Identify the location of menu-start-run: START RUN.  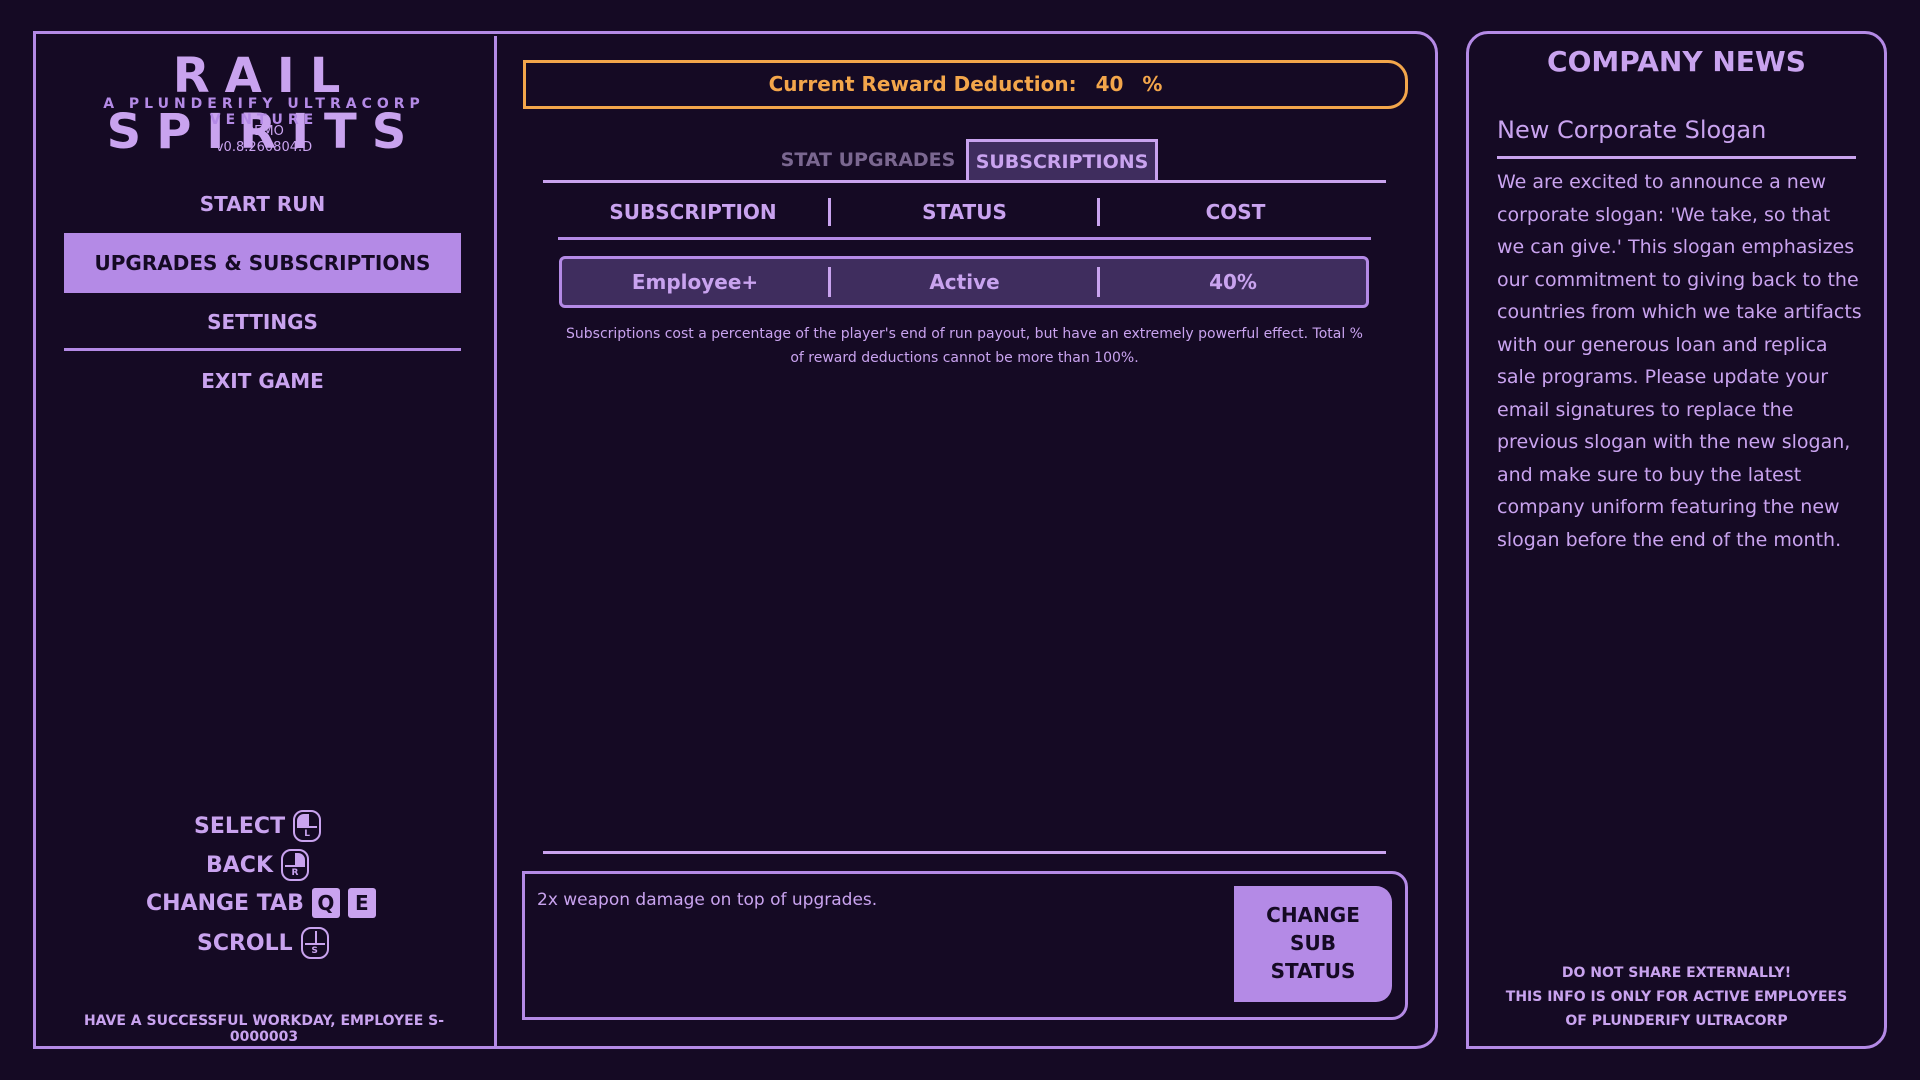
(262, 204).